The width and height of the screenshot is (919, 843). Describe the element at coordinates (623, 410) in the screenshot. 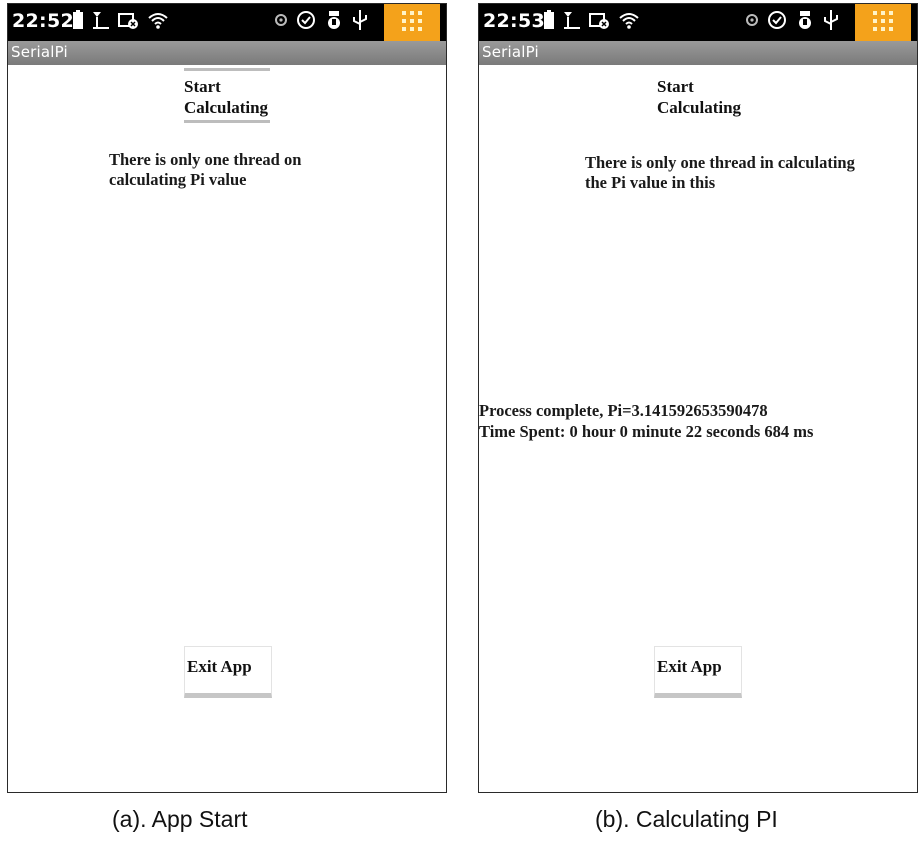

I see `result-pi-value: Process complete, Pi=3.141592653590478` at that location.